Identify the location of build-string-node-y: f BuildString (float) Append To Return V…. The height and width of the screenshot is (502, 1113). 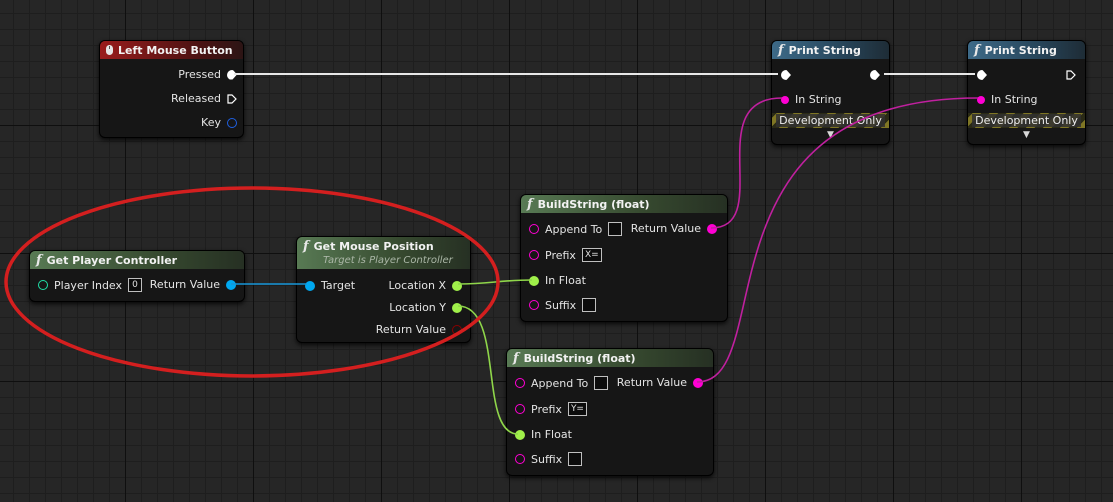
(610, 412).